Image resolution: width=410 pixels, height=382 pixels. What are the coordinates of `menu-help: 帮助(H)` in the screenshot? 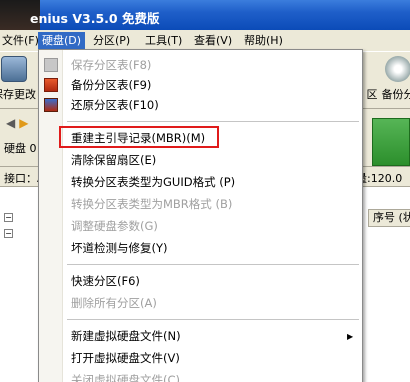 It's located at (263, 41).